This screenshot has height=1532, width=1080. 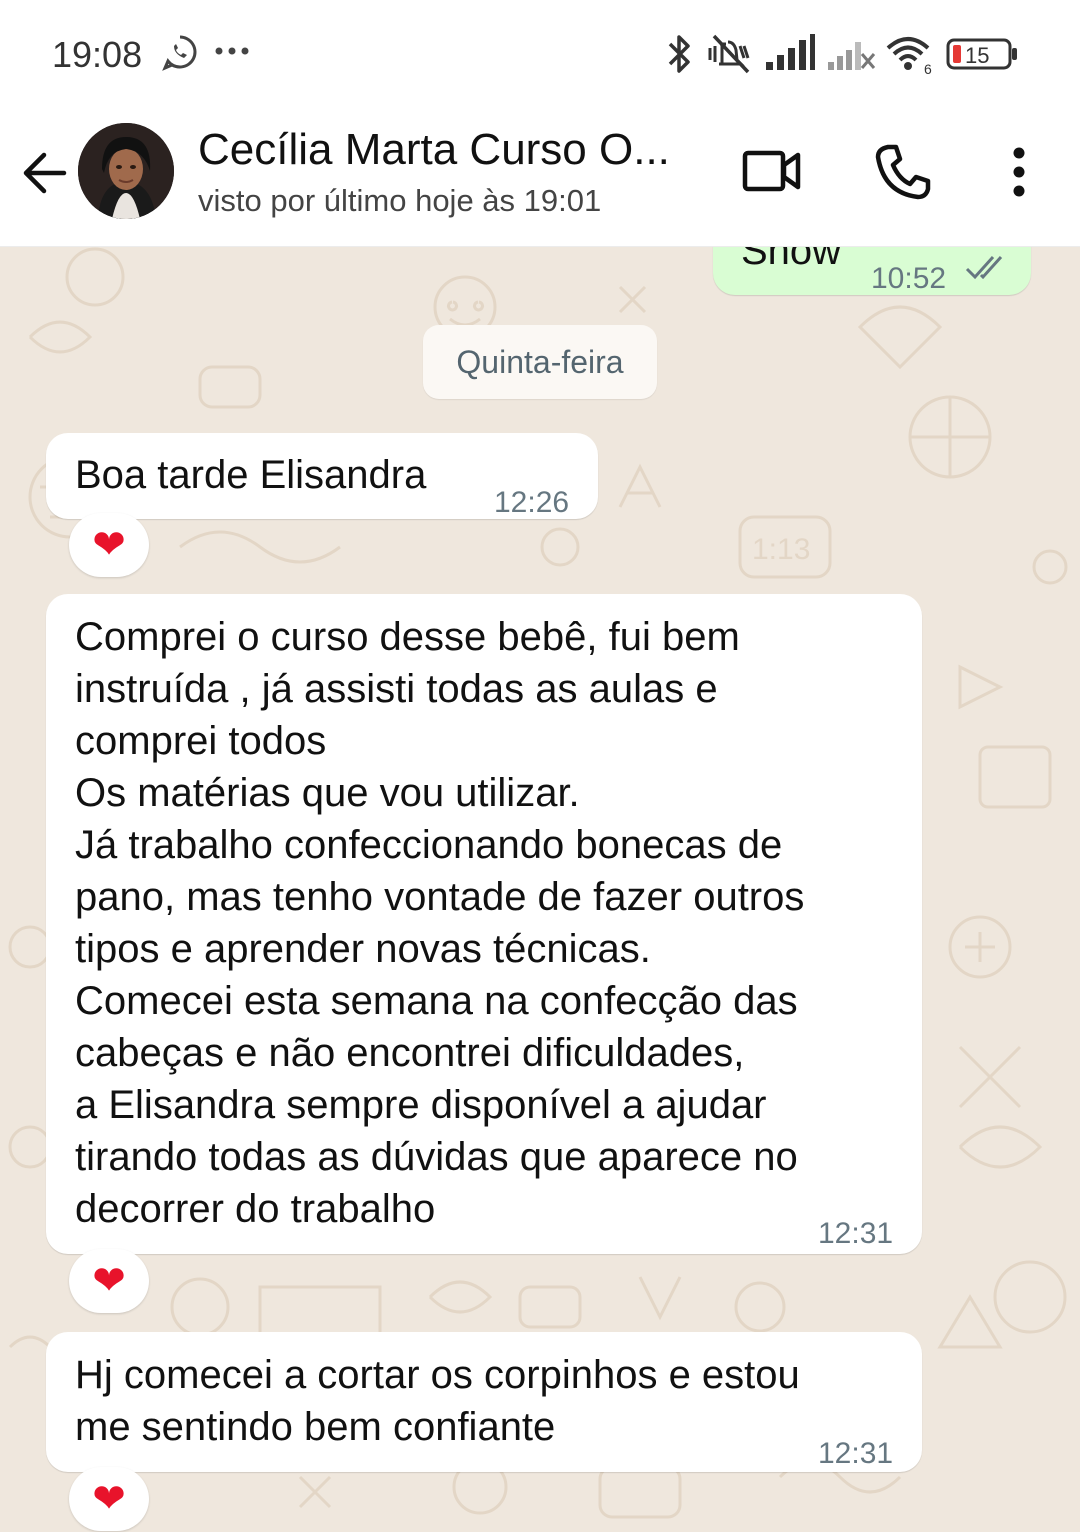 I want to click on contact-avatar, so click(x=126, y=171).